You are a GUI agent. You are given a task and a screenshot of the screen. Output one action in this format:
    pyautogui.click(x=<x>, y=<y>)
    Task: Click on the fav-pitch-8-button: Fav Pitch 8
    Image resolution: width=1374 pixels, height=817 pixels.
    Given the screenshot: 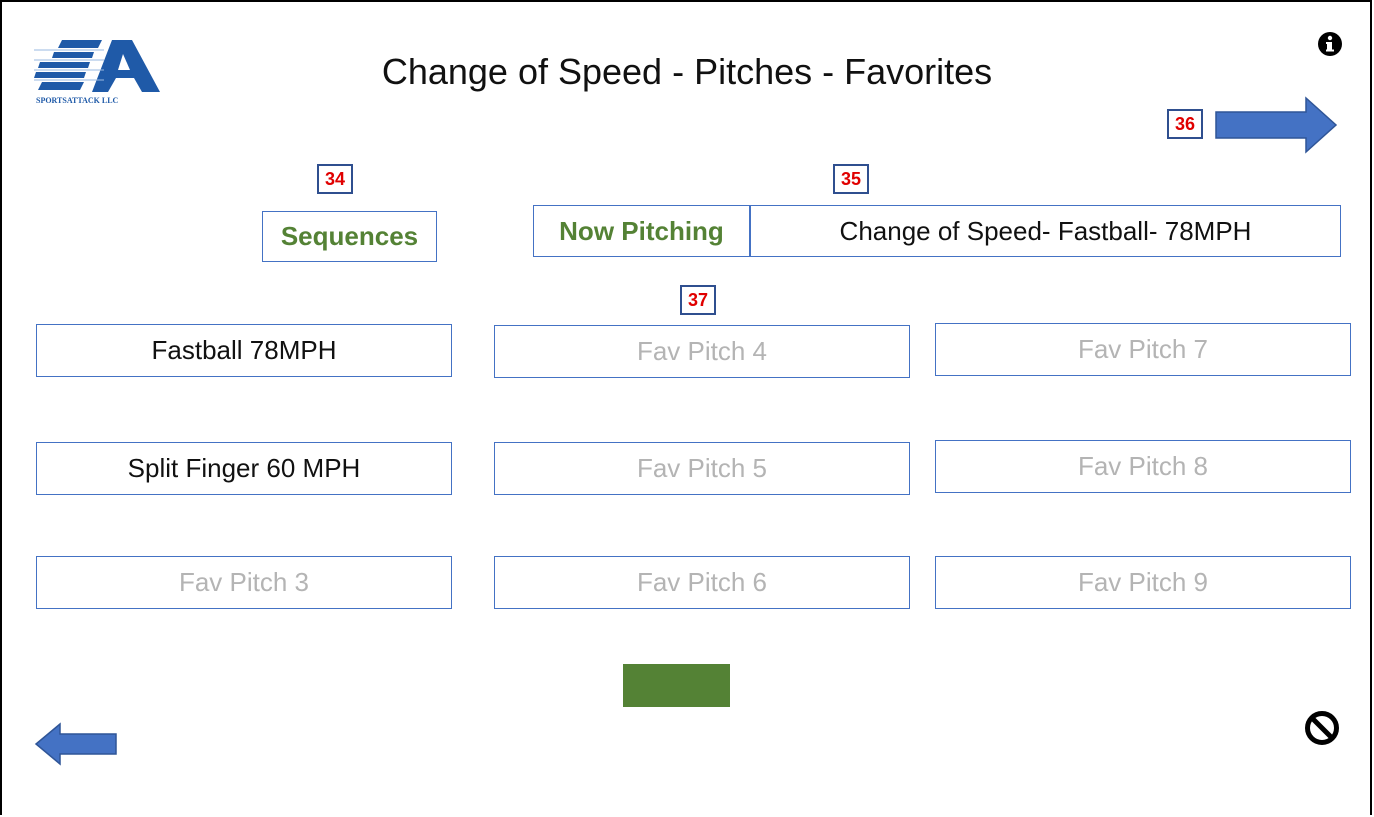 What is the action you would take?
    pyautogui.click(x=1143, y=466)
    